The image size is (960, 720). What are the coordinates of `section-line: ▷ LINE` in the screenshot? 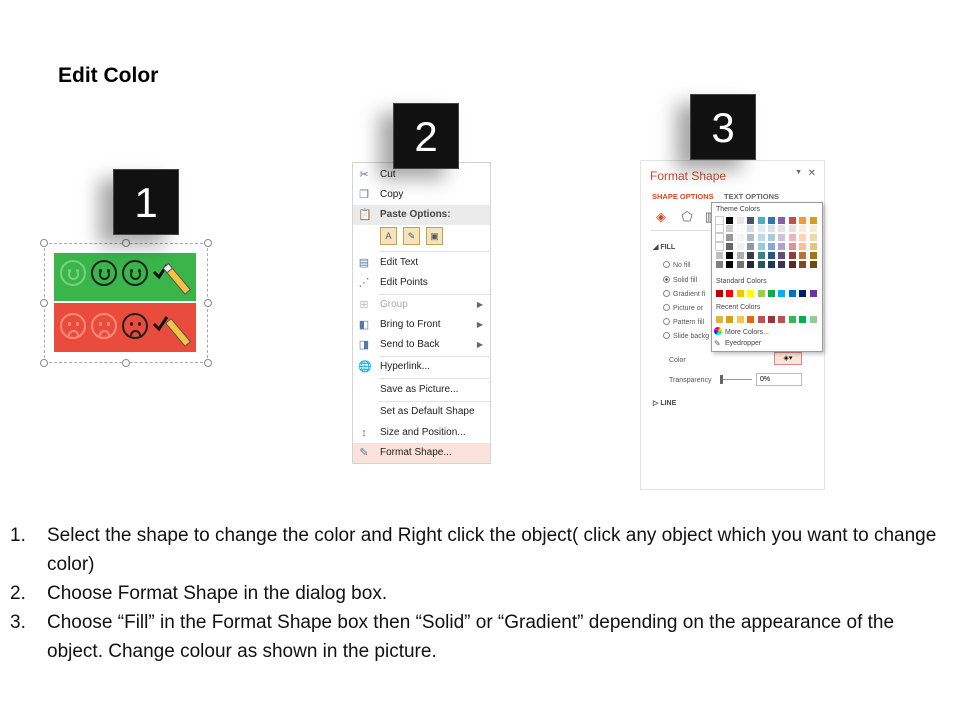 It's located at (664, 403).